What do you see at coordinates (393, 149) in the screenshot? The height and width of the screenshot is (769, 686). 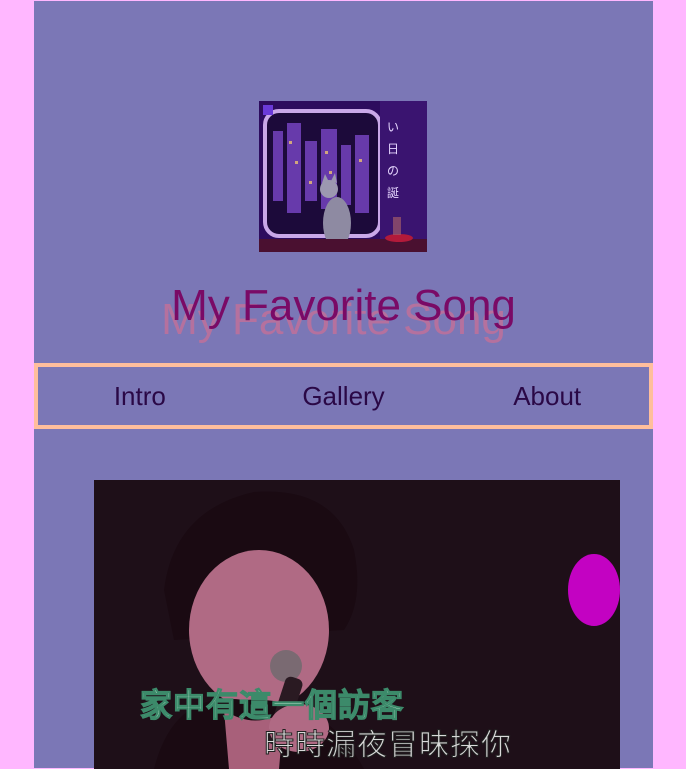 I see `svg-text: 日` at bounding box center [393, 149].